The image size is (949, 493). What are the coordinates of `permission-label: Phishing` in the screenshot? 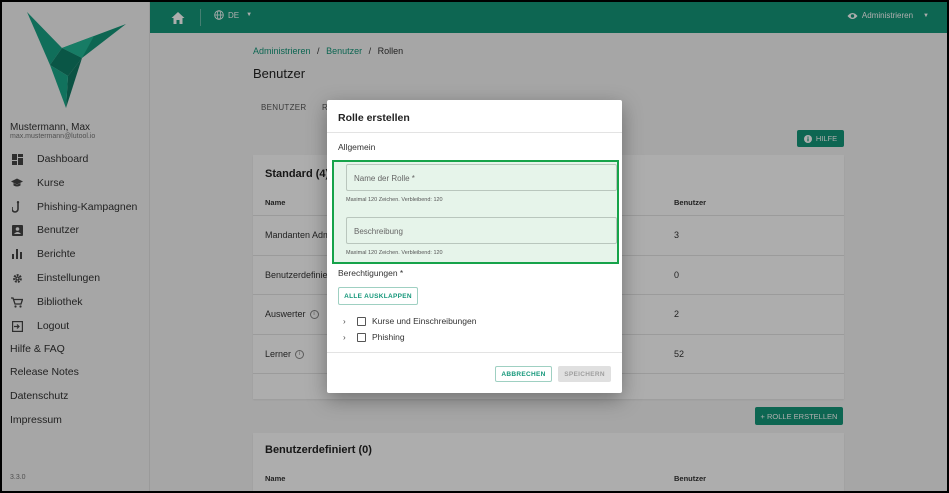 It's located at (388, 337).